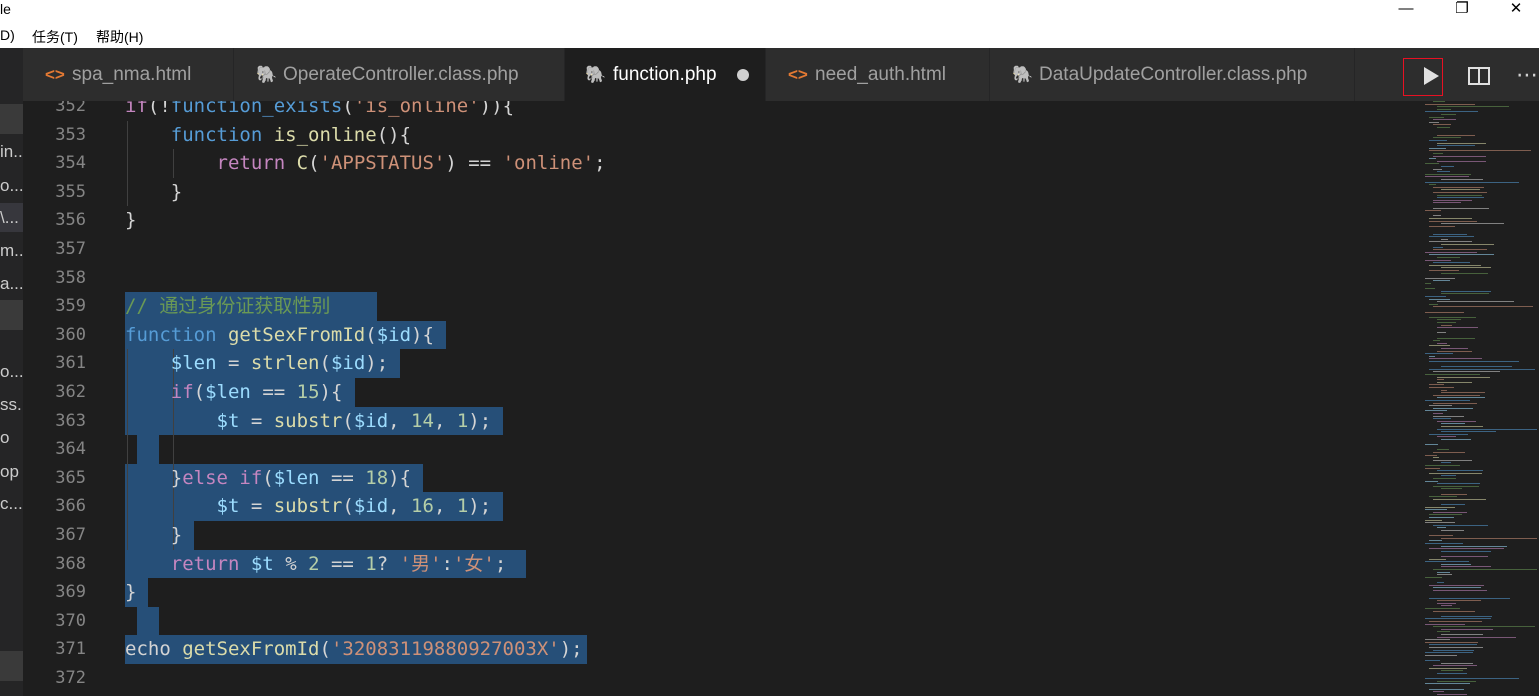  I want to click on code-line: return C('APPSTATUS') == 'online';, so click(365, 163).